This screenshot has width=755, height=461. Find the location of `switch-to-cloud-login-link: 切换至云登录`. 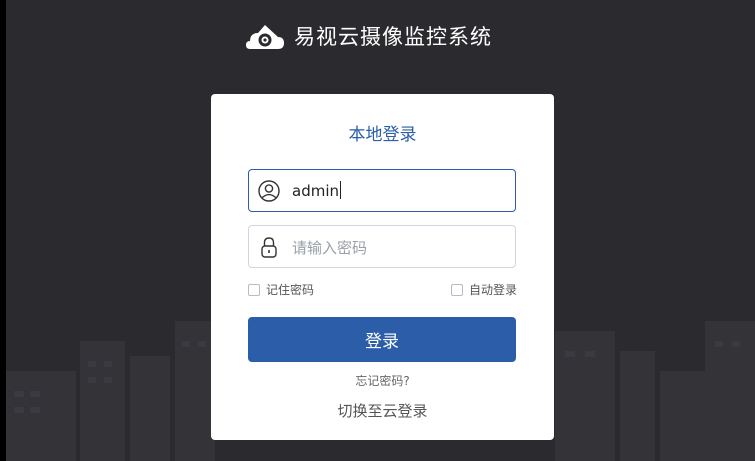

switch-to-cloud-login-link: 切换至云登录 is located at coordinates (382, 410).